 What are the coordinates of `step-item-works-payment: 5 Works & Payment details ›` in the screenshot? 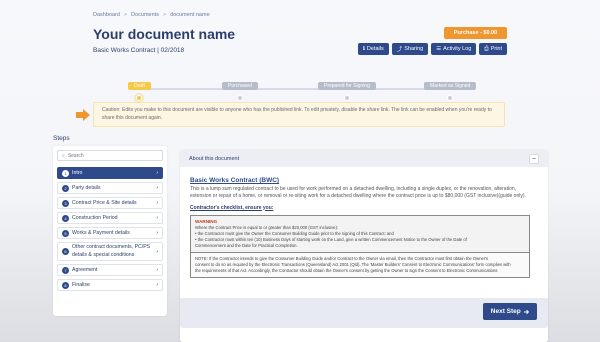 It's located at (110, 233).